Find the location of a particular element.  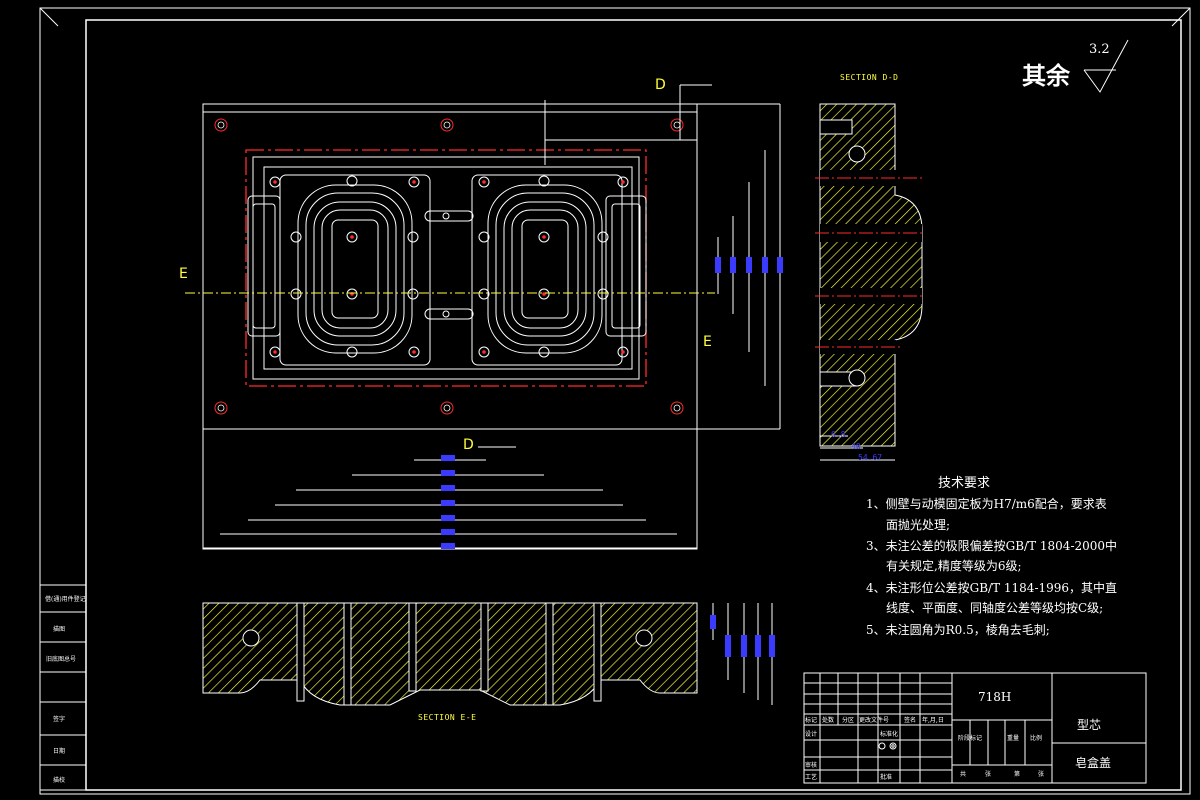

cut-letter-d-top: D is located at coordinates (660, 85).